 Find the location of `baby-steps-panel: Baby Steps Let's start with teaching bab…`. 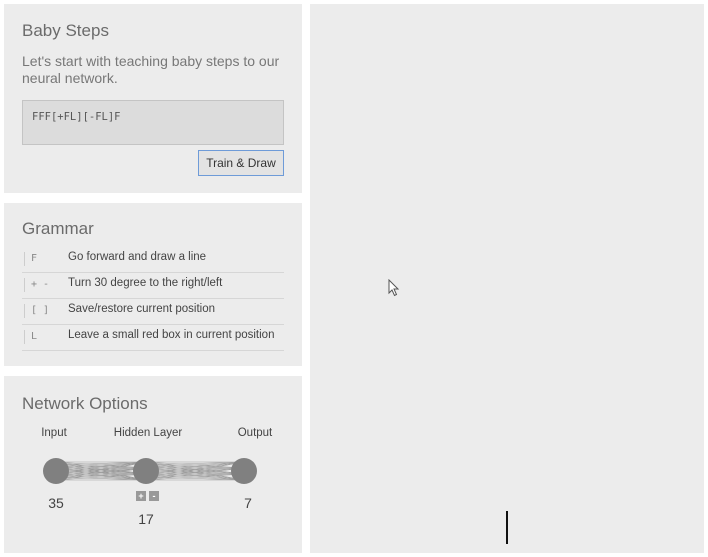

baby-steps-panel: Baby Steps Let's start with teaching bab… is located at coordinates (153, 98).